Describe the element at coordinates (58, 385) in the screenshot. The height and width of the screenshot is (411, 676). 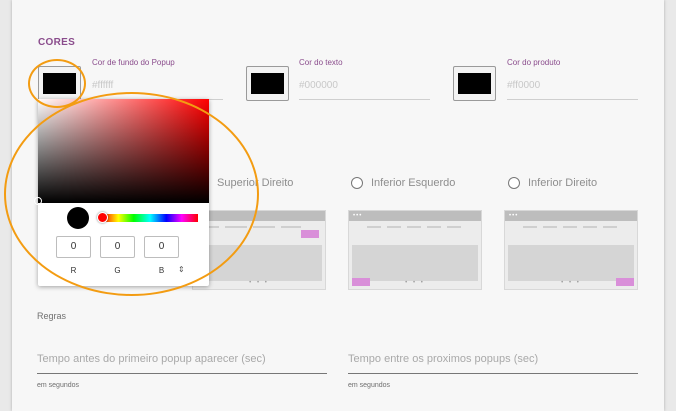
I see `first-popup-delay-hint: em segundos` at that location.